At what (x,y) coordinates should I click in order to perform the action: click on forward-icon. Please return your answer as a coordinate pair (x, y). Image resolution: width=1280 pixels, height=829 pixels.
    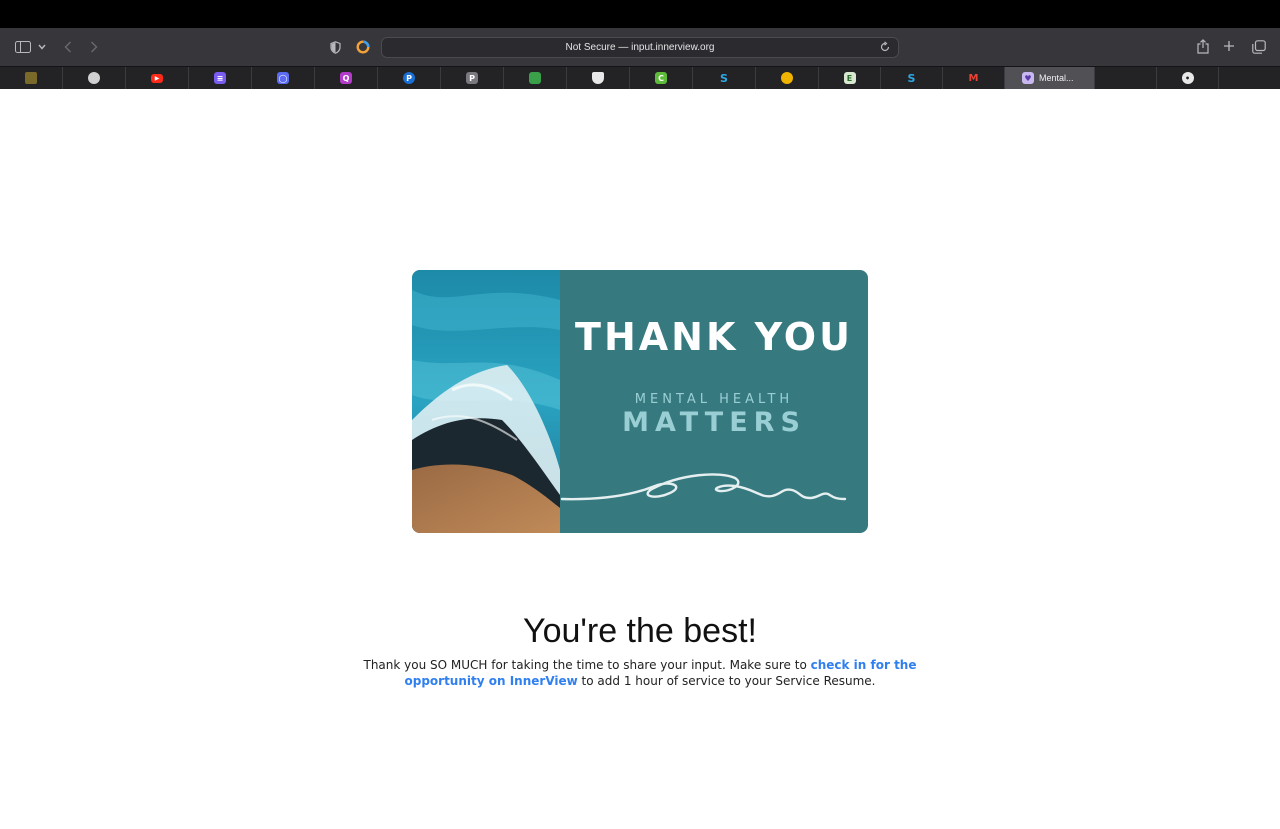
    Looking at the image, I should click on (94, 47).